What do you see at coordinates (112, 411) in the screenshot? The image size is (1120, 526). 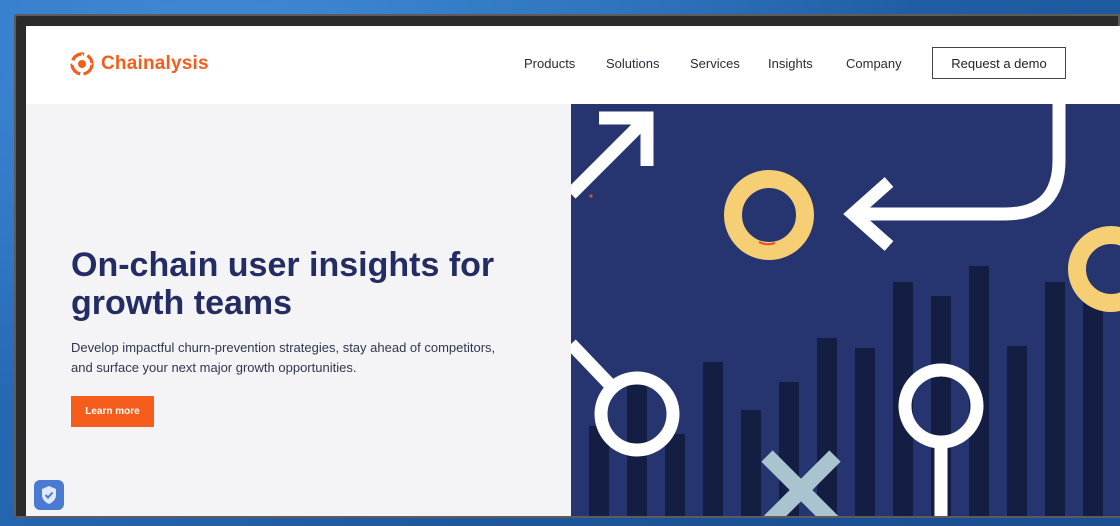 I see `learn-more-button: Learn more` at bounding box center [112, 411].